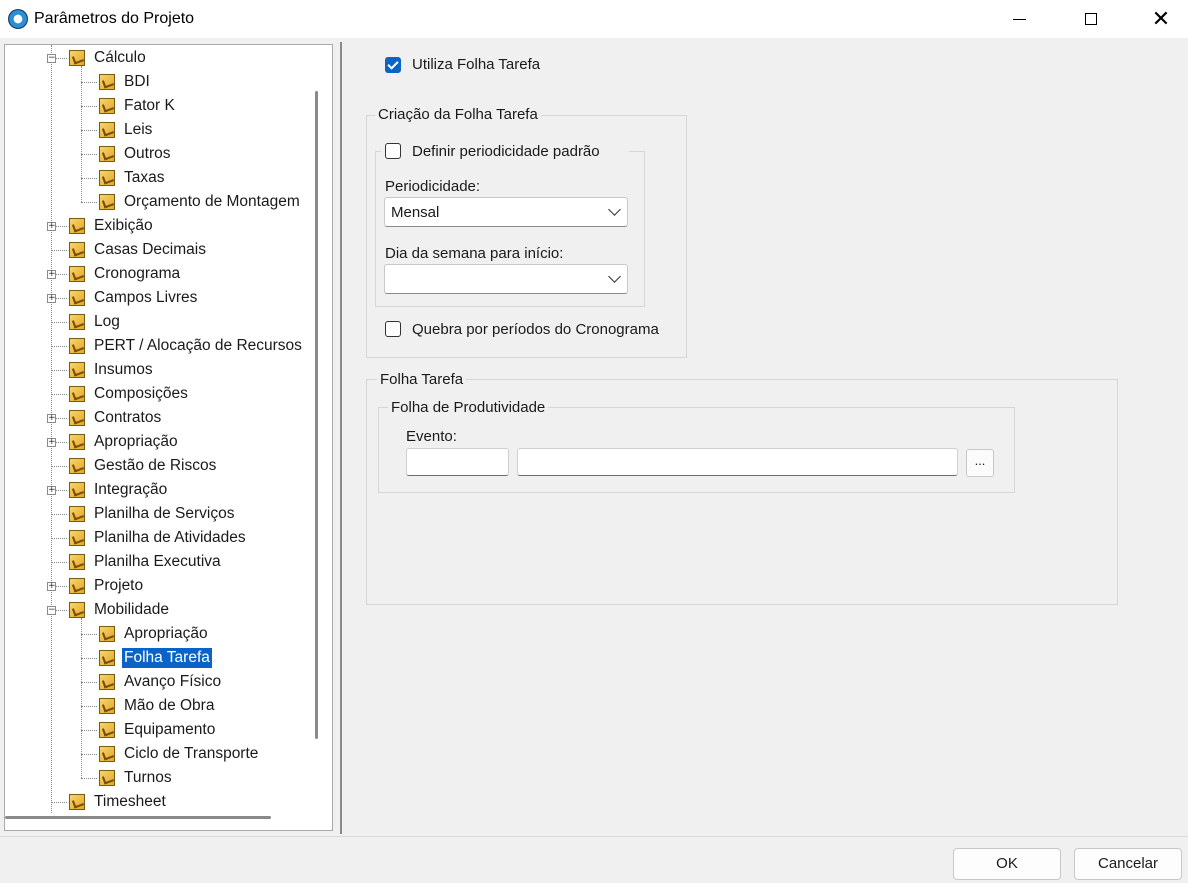 This screenshot has height=883, width=1188. I want to click on utiliza-folha-tarefa-label: Utiliza Folha Tarefa, so click(476, 64).